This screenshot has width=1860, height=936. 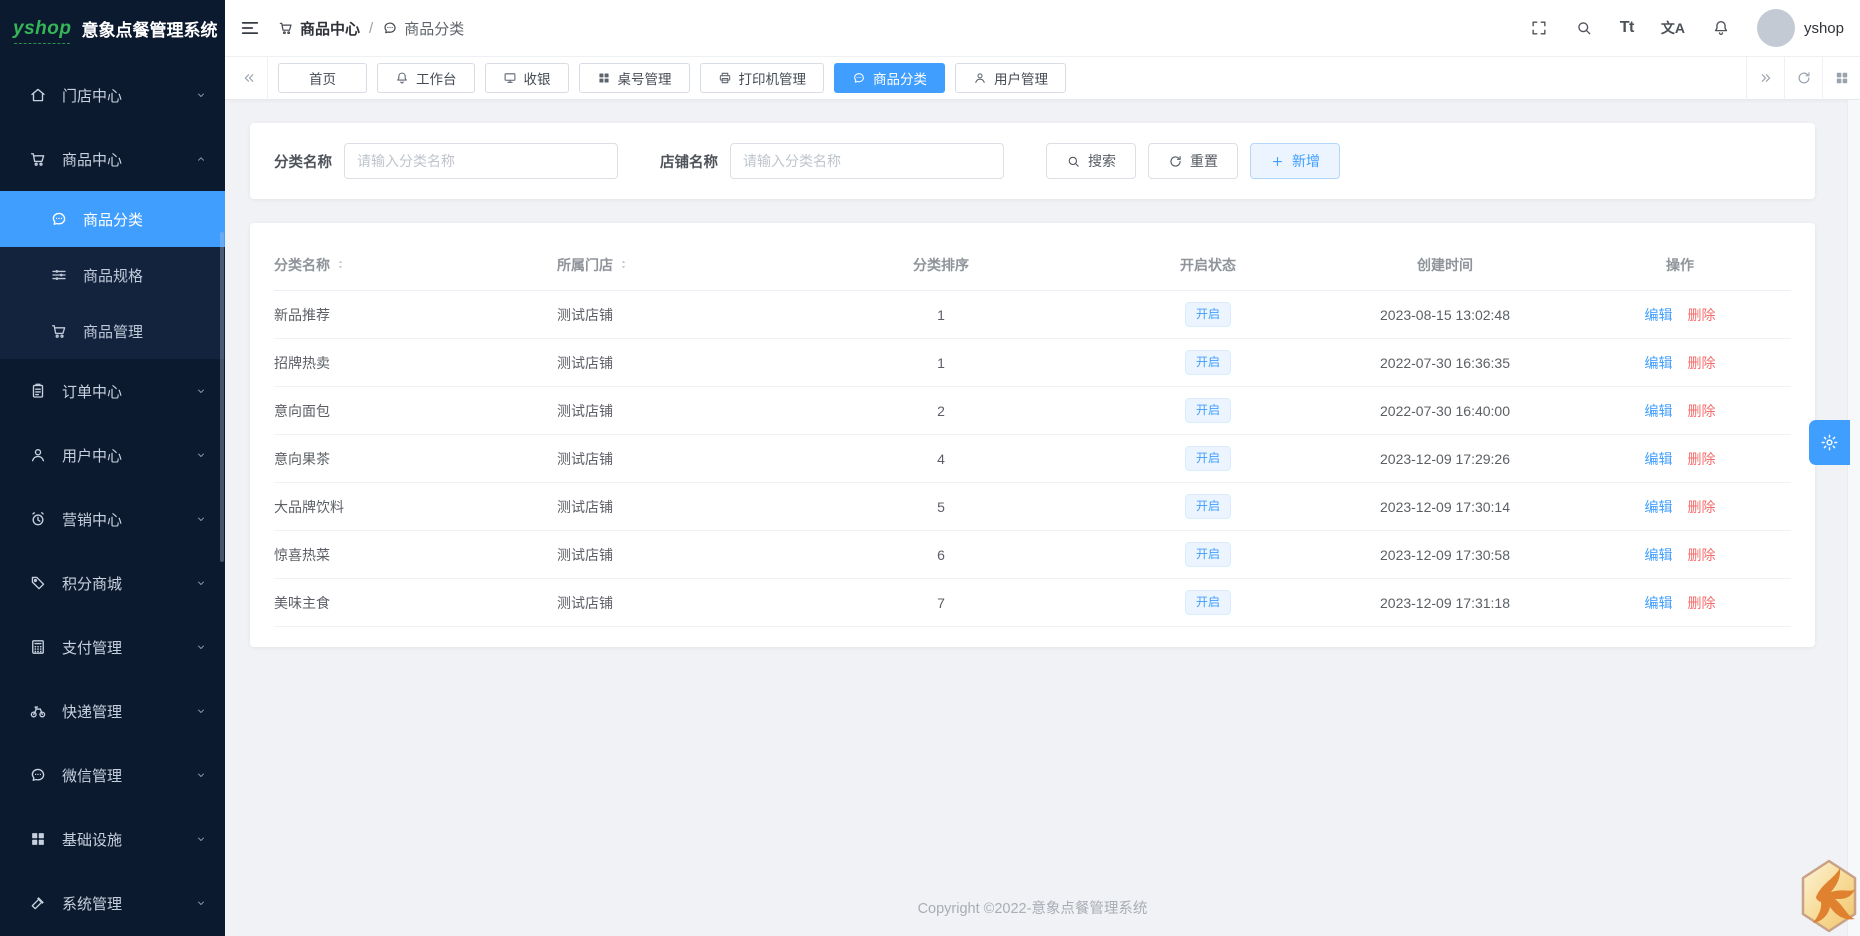 What do you see at coordinates (1032, 507) in the screenshot?
I see `table-row: 大品牌饮料 测试店铺 5 开启 2023-12-09 17:30:14 编辑 删除` at bounding box center [1032, 507].